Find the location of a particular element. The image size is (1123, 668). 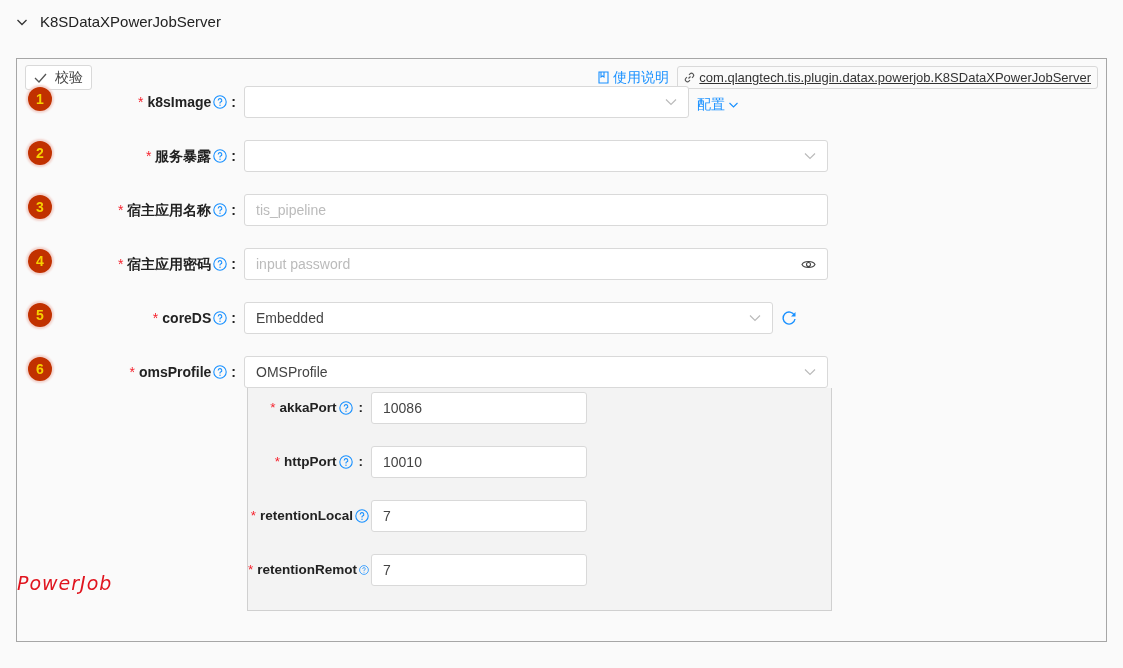

validate-button: 校验 is located at coordinates (58, 77).